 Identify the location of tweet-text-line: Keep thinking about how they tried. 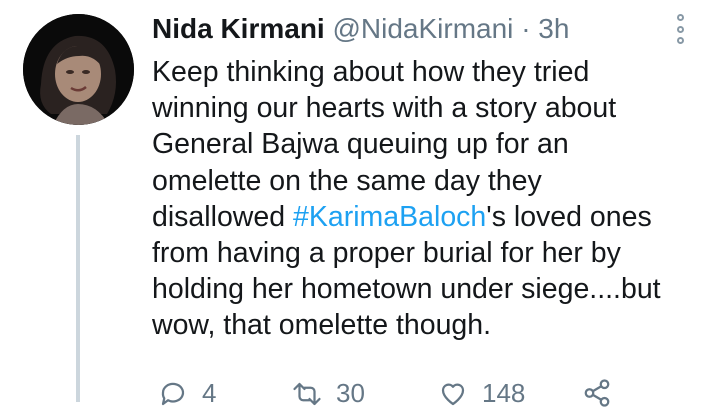
(371, 72).